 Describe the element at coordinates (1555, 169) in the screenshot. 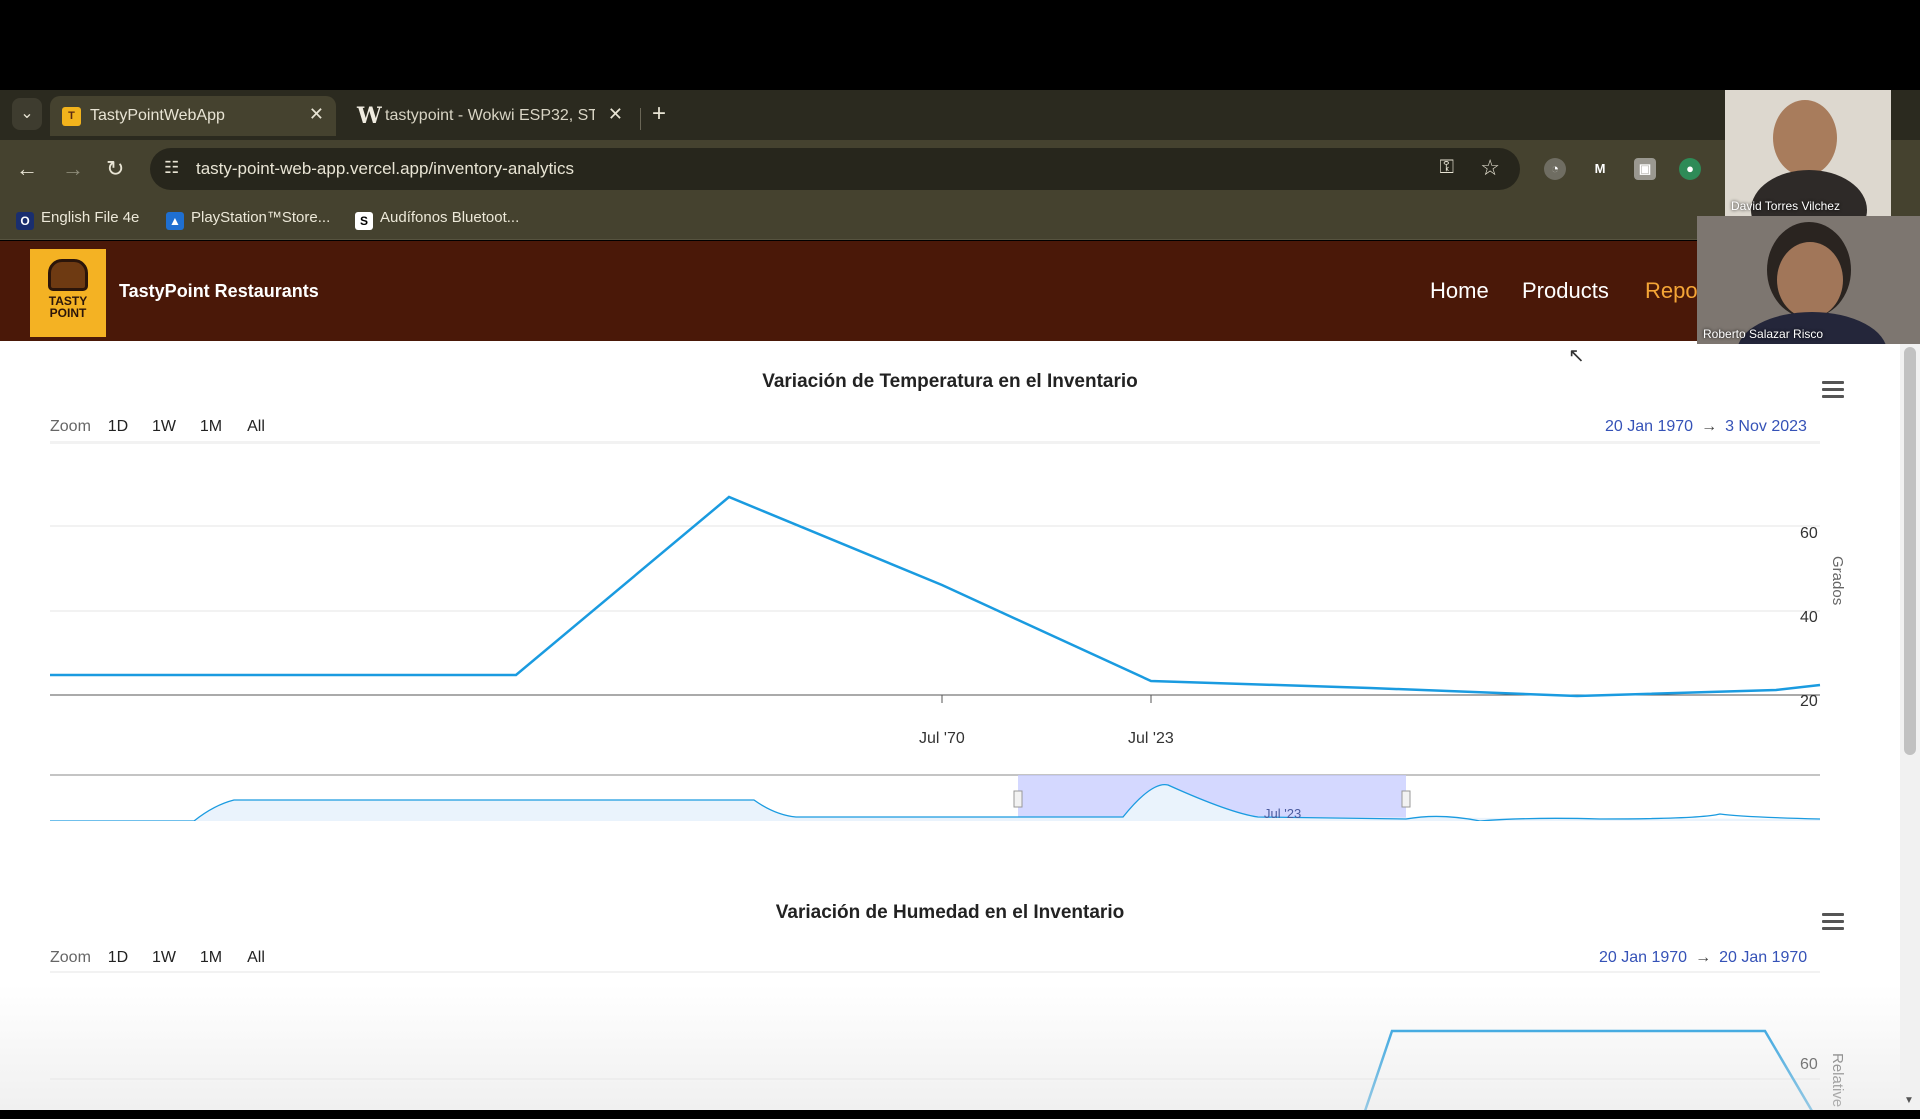

I see `extension-gauge-icon: ◔` at that location.